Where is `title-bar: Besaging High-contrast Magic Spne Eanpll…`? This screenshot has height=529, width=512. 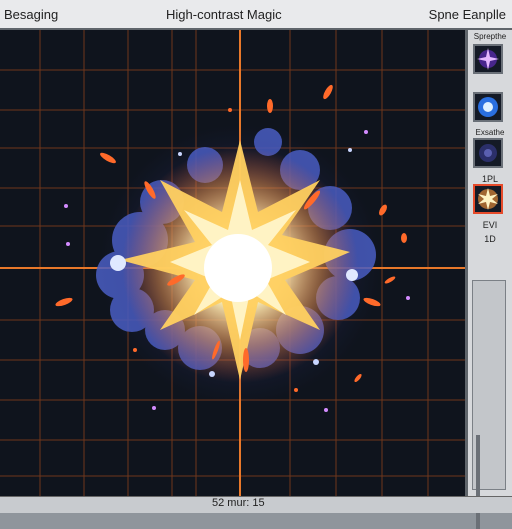 title-bar: Besaging High-contrast Magic Spne Eanpll… is located at coordinates (256, 15).